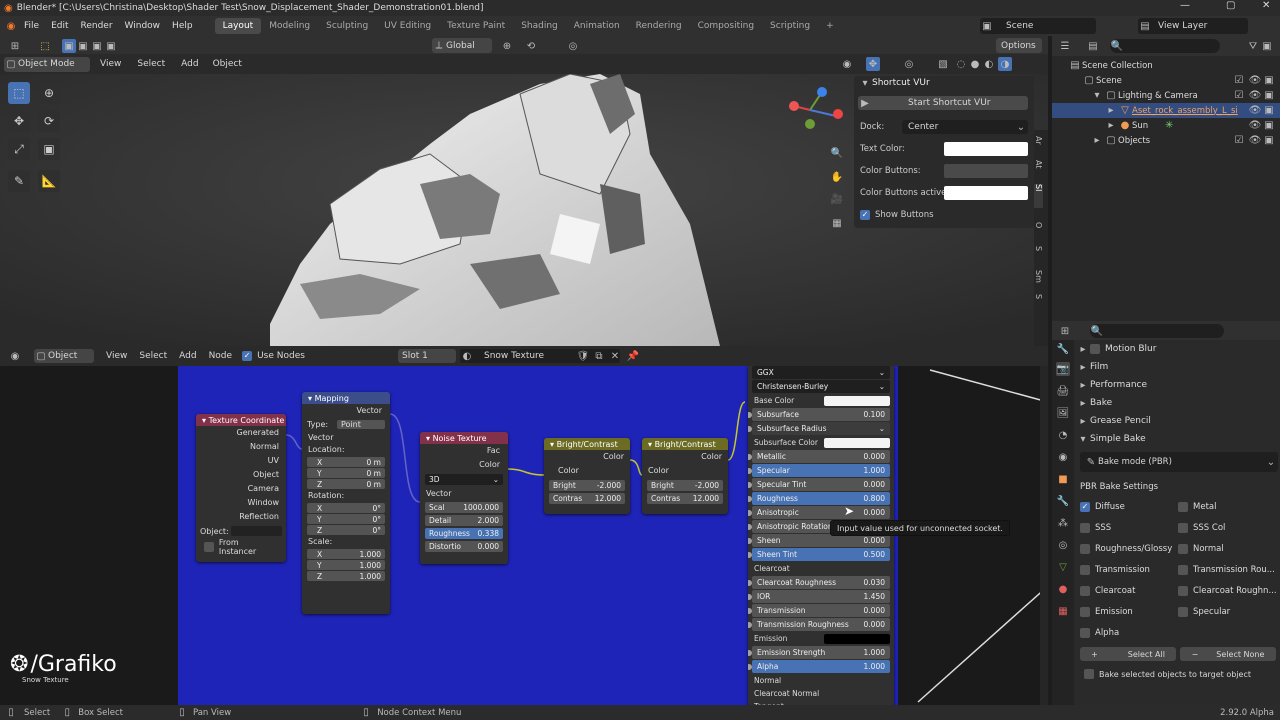 This screenshot has height=720, width=1280. I want to click on tab-animation: Animation, so click(597, 26).